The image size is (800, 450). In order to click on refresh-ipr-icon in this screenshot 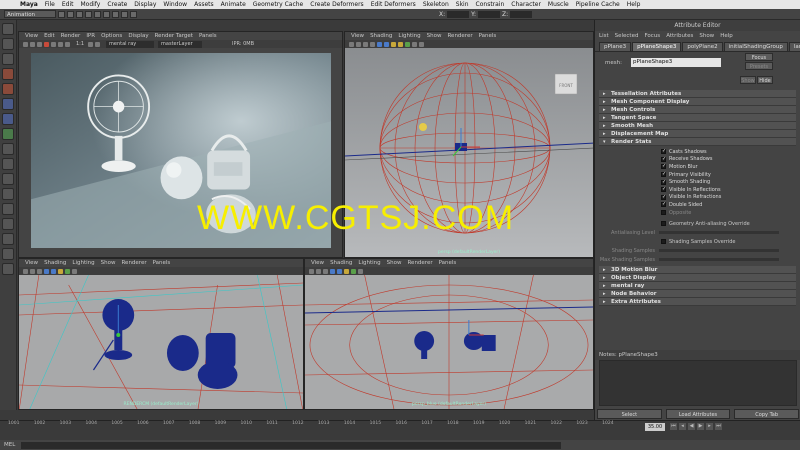, I will do `click(53, 44)`.